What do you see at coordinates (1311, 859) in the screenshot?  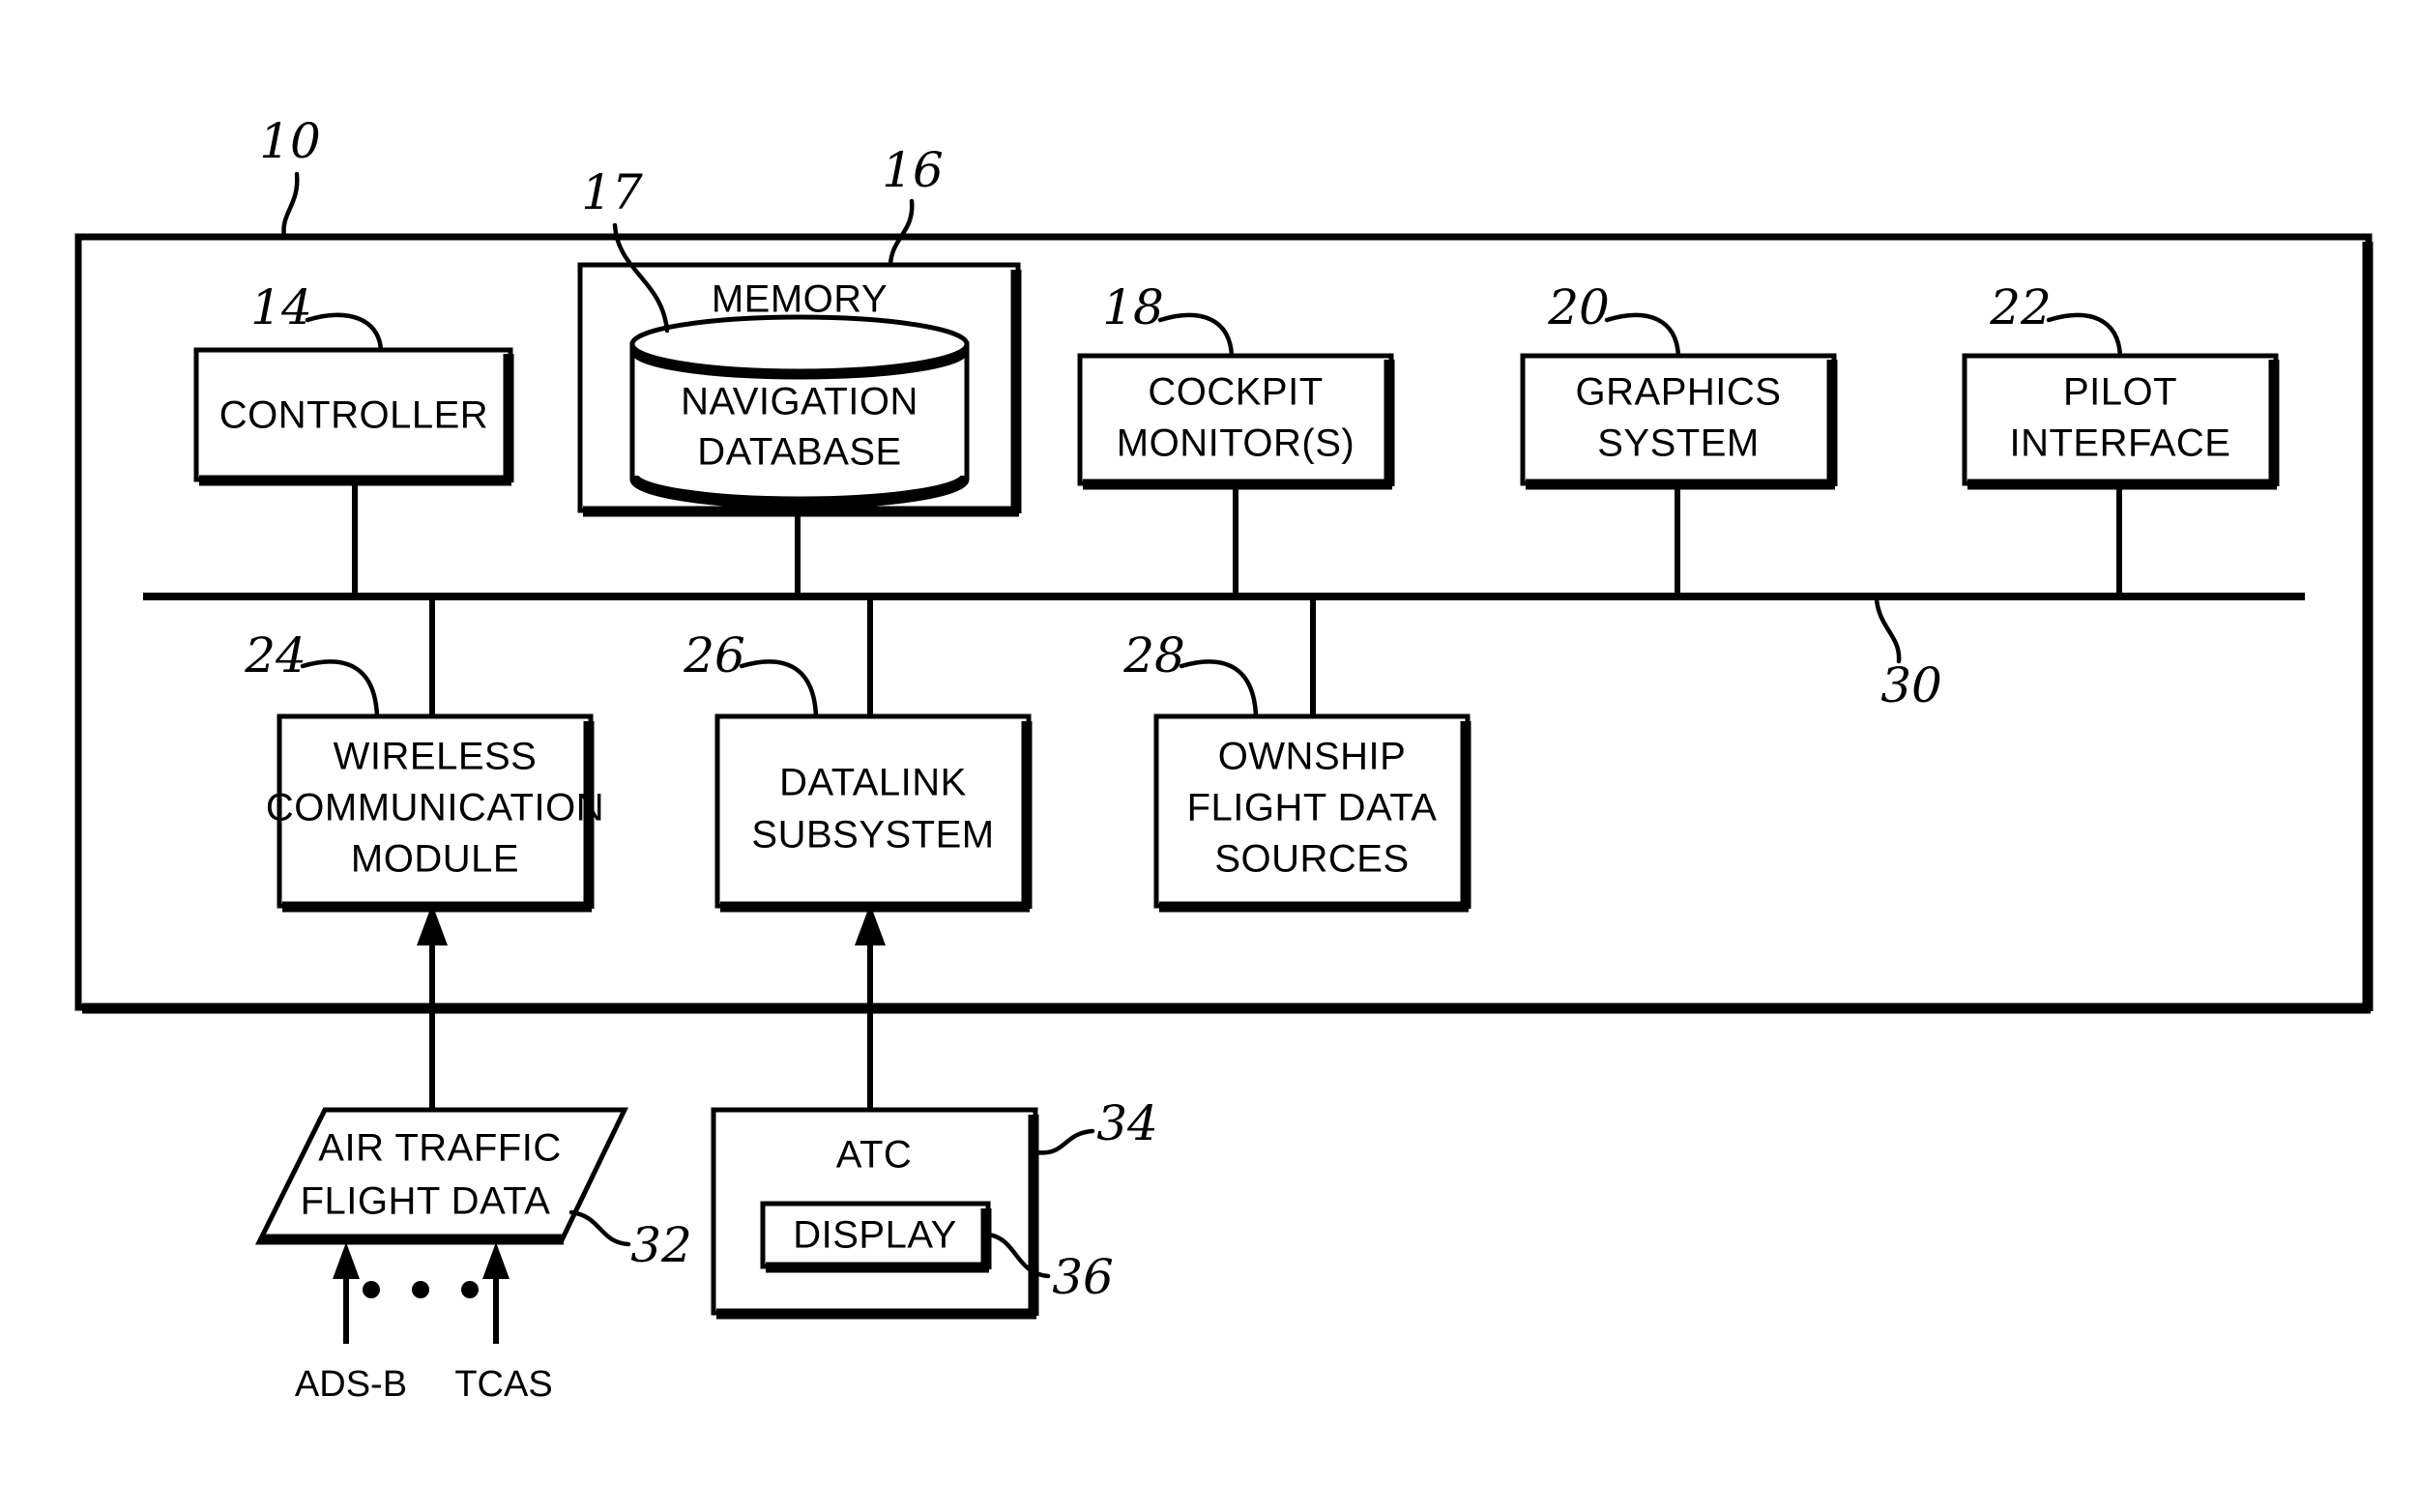 I see `block-ownship-label-line3: SOURCES` at bounding box center [1311, 859].